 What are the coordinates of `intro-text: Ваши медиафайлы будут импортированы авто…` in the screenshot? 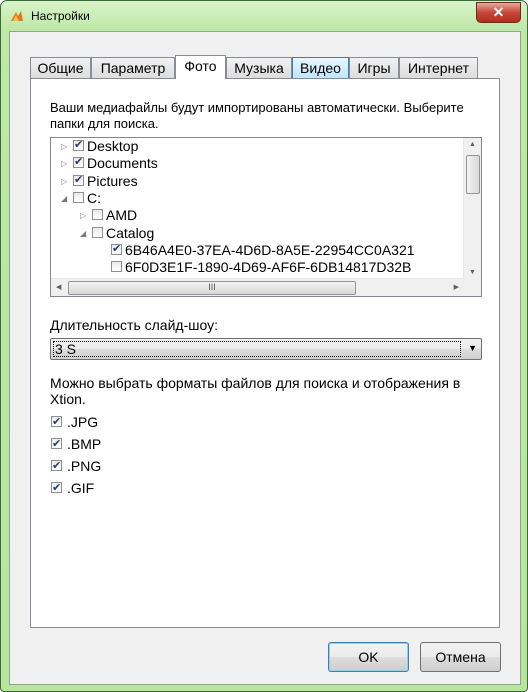 It's located at (257, 115).